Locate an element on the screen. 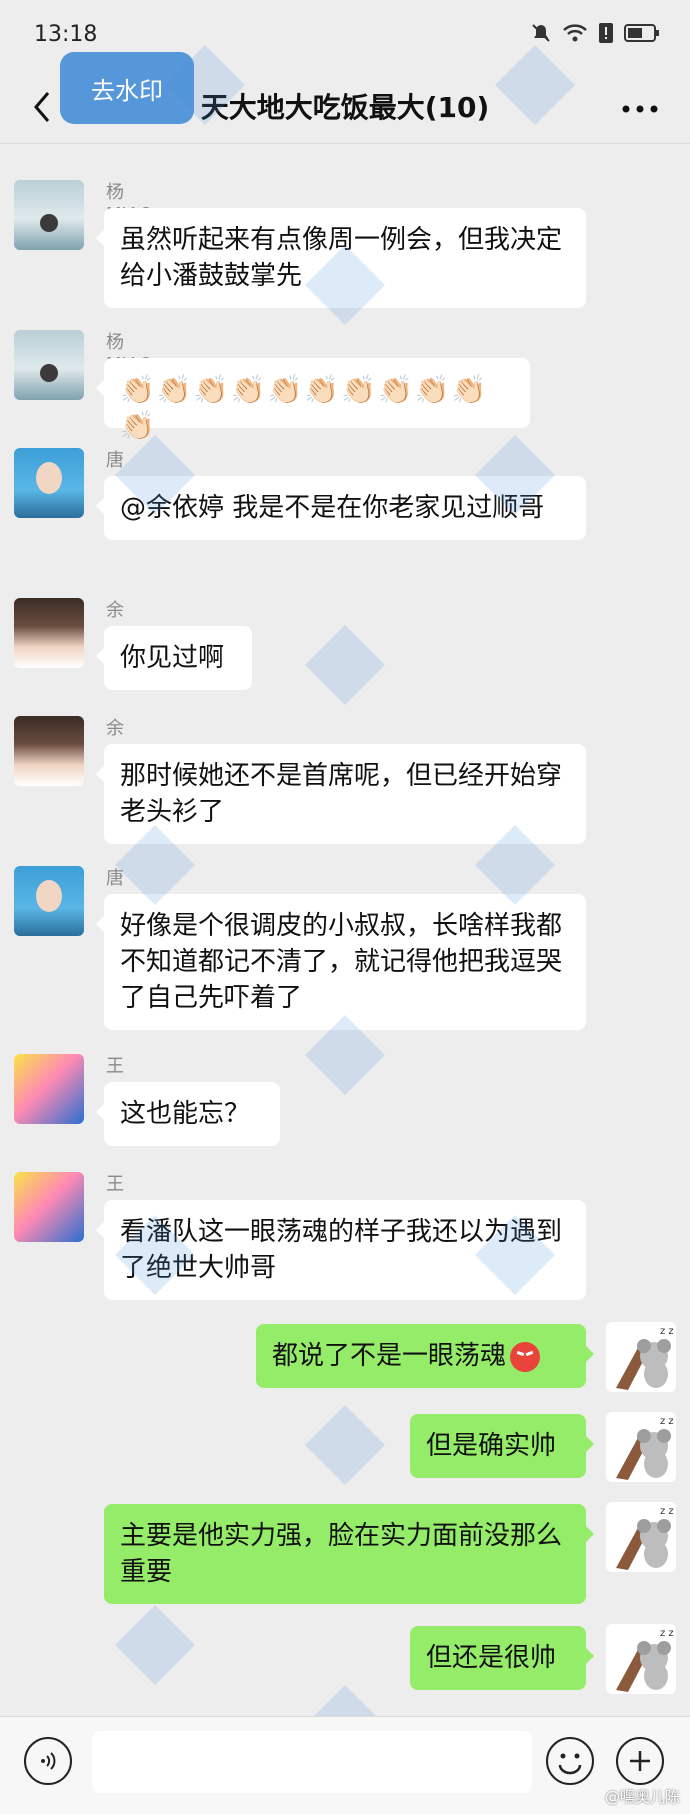  message-bubble: 虽然听起来有点像周一例会，但我决定给小潘鼓鼓掌先 is located at coordinates (341, 258).